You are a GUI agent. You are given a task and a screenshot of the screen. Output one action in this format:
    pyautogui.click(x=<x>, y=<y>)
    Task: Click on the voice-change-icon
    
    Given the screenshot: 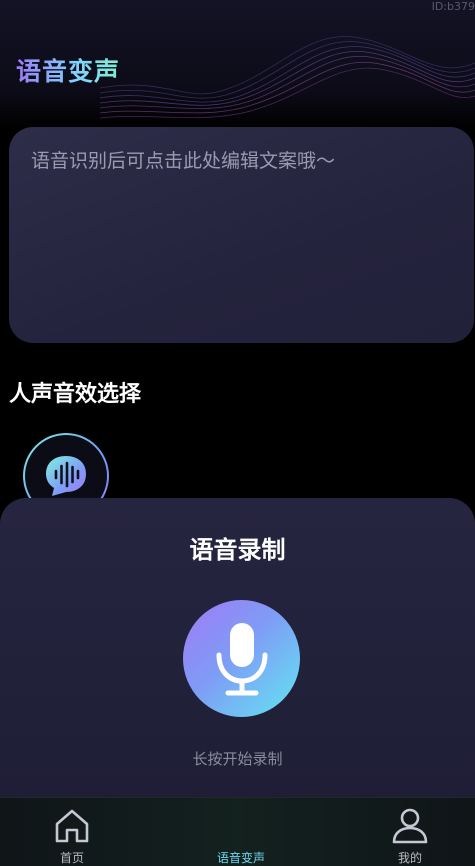 What is the action you would take?
    pyautogui.click(x=241, y=826)
    